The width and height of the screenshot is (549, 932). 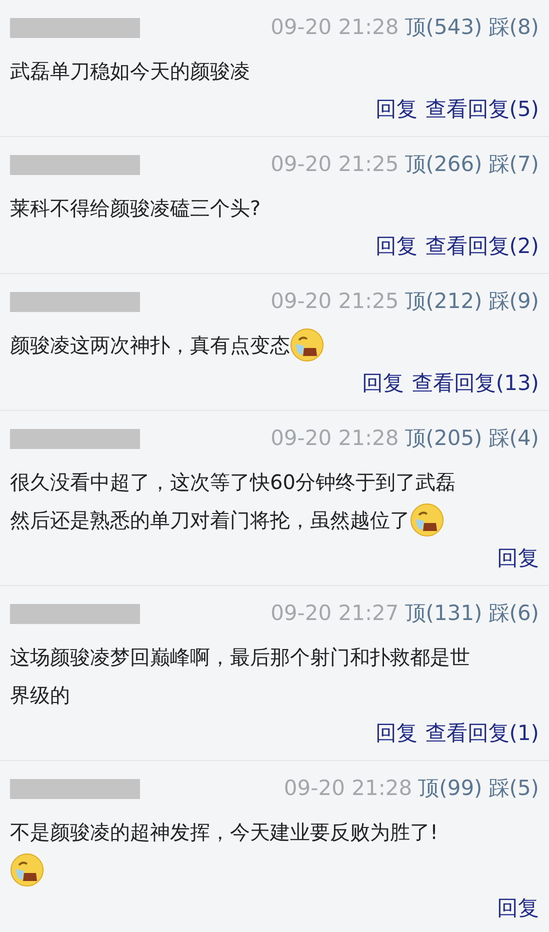 What do you see at coordinates (240, 657) in the screenshot?
I see `comment-text: 这场颜骏凌梦回巅峰啊，最后那个射门和扑救都是世` at bounding box center [240, 657].